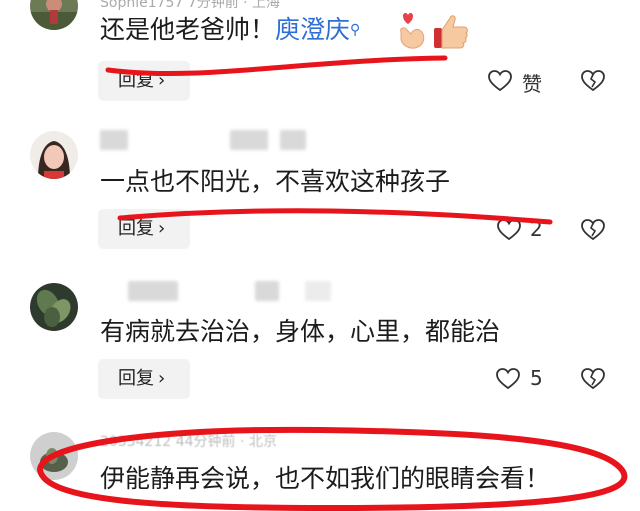 This screenshot has width=640, height=511. What do you see at coordinates (536, 229) in the screenshot?
I see `like-count: 2` at bounding box center [536, 229].